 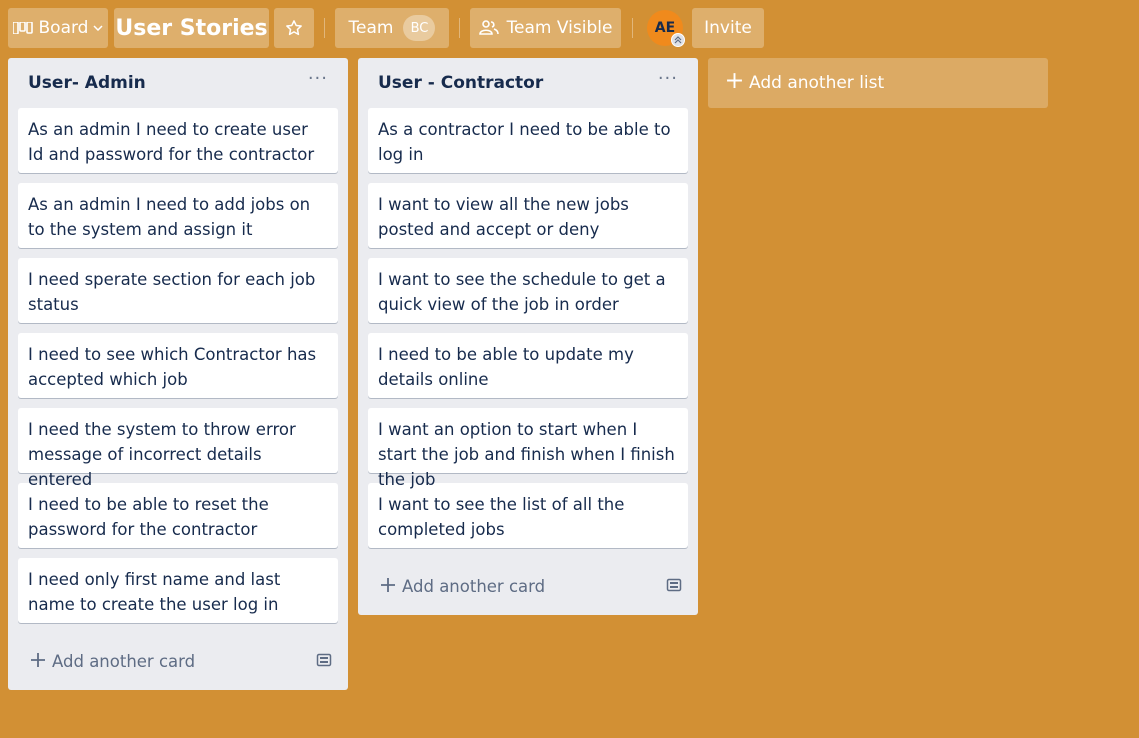 What do you see at coordinates (98, 28) in the screenshot?
I see `chevron-down-icon` at bounding box center [98, 28].